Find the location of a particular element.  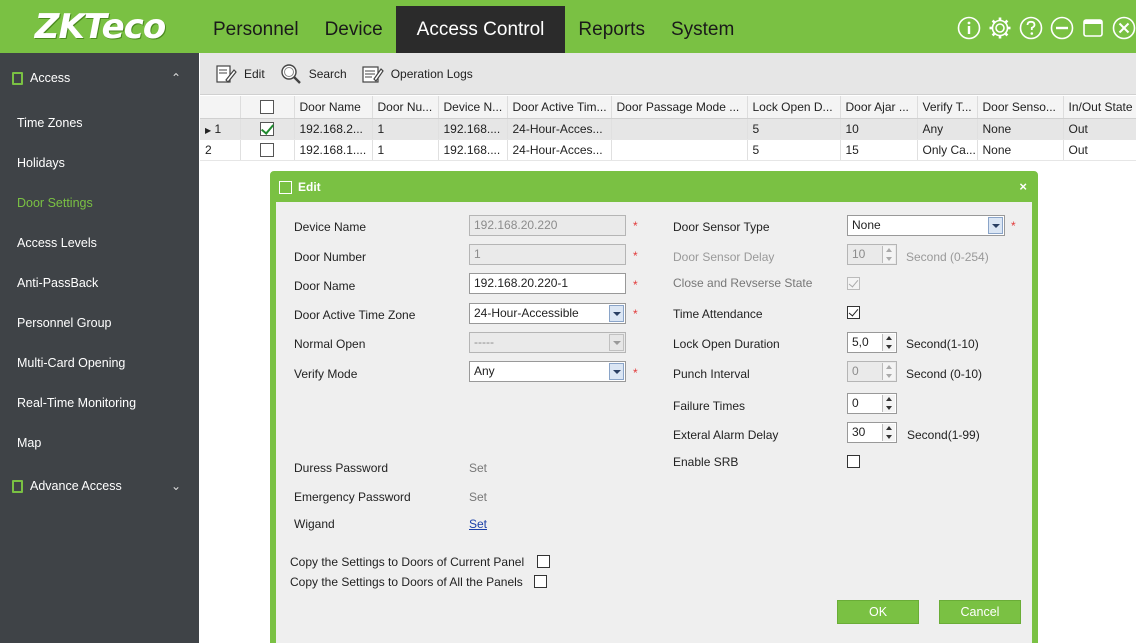

enable-srb-checkbox is located at coordinates (853, 461).